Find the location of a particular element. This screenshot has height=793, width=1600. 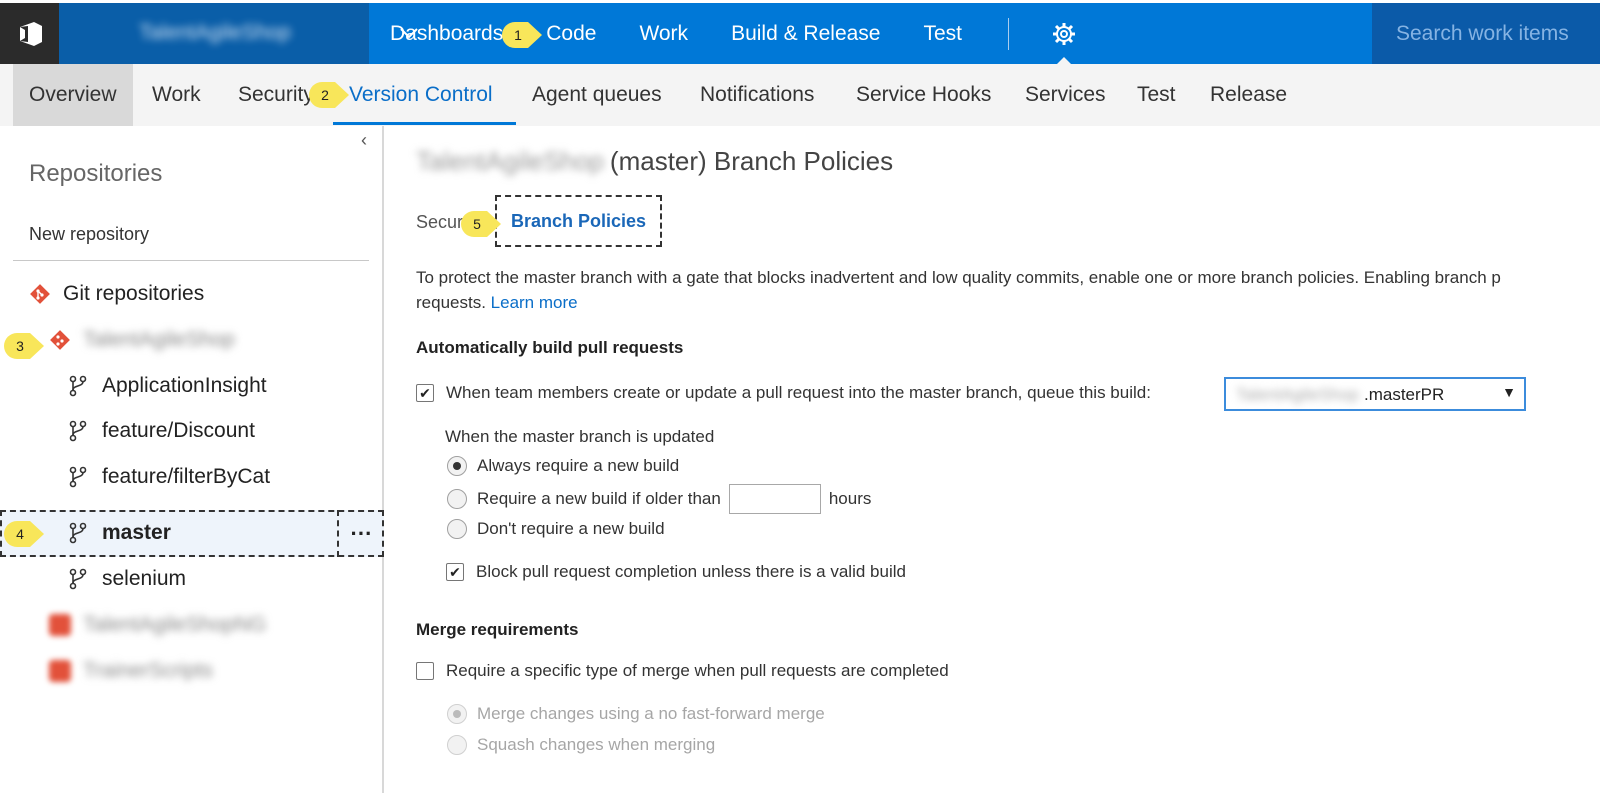

project-name: TalentAgileShop is located at coordinates (215, 32).